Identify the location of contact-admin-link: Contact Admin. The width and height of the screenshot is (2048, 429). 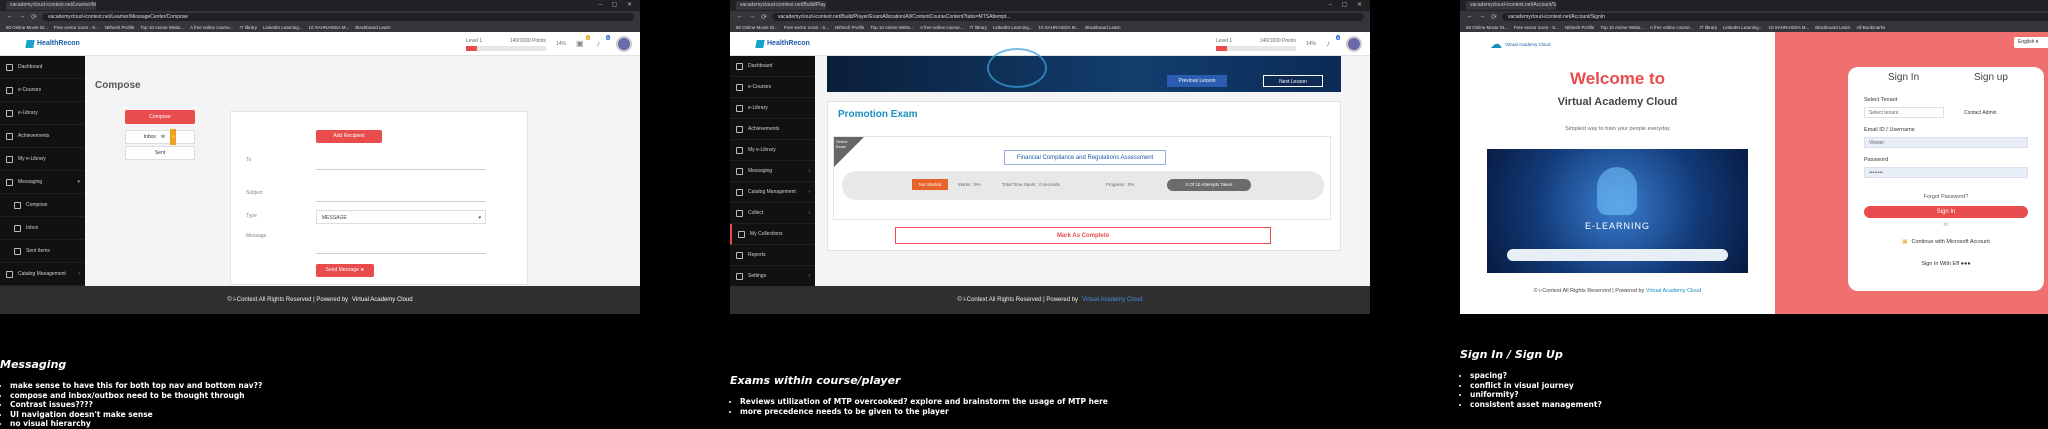
(1980, 113).